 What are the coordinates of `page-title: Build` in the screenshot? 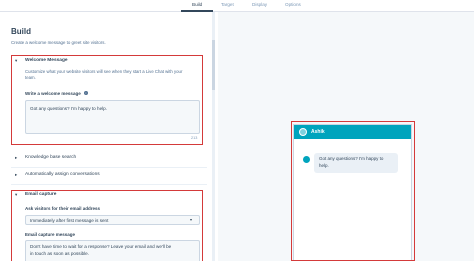 It's located at (21, 31).